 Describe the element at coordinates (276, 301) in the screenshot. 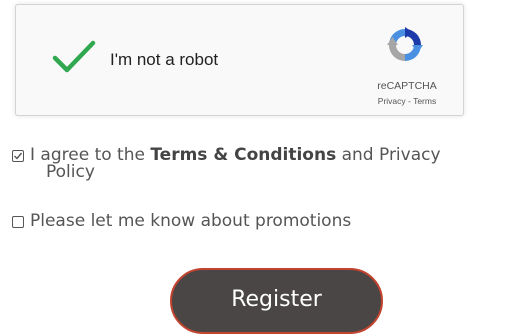

I see `register-button: Register` at that location.